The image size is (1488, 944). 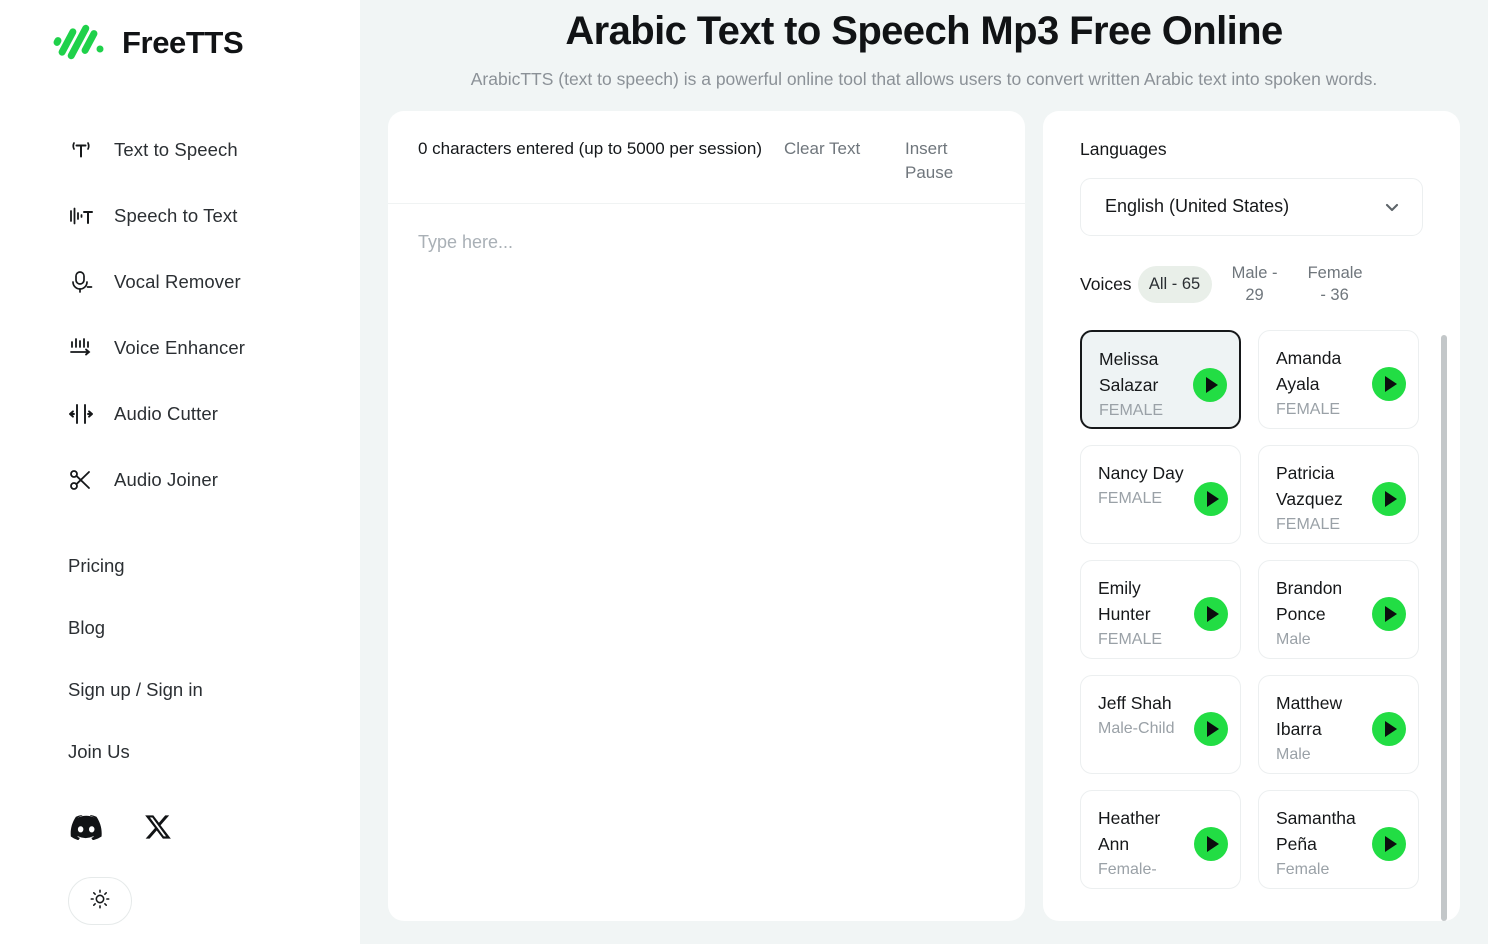 What do you see at coordinates (166, 479) in the screenshot?
I see `sidebar-item-label: Audio Joiner` at bounding box center [166, 479].